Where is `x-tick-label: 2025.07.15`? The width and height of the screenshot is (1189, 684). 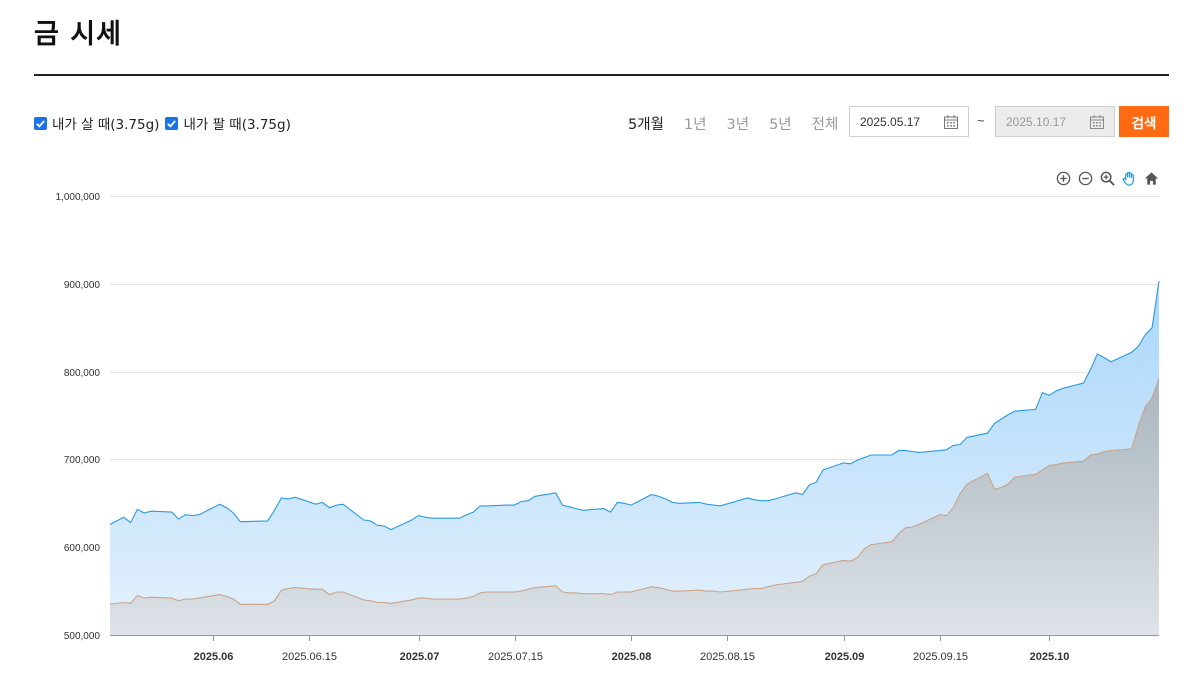 x-tick-label: 2025.07.15 is located at coordinates (515, 657).